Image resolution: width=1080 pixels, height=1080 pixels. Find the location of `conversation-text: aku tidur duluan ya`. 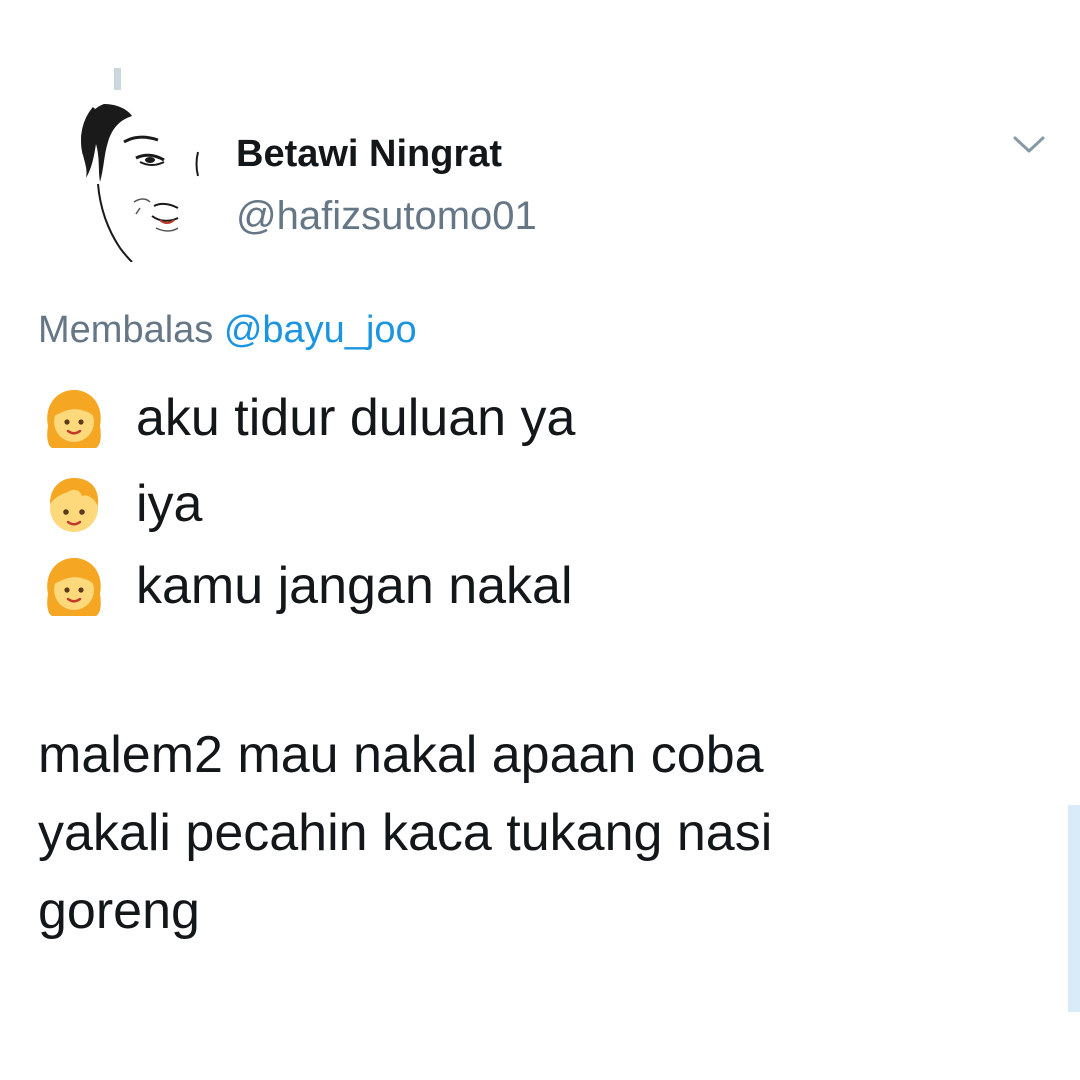

conversation-text: aku tidur duluan ya is located at coordinates (356, 418).